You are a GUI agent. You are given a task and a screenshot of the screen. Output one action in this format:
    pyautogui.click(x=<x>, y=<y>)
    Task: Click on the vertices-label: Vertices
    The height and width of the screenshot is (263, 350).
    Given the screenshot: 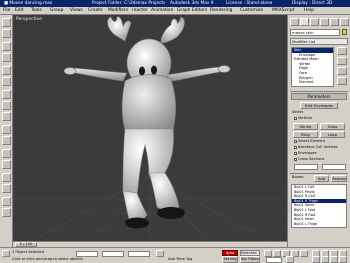 What is the action you would take?
    pyautogui.click(x=305, y=118)
    